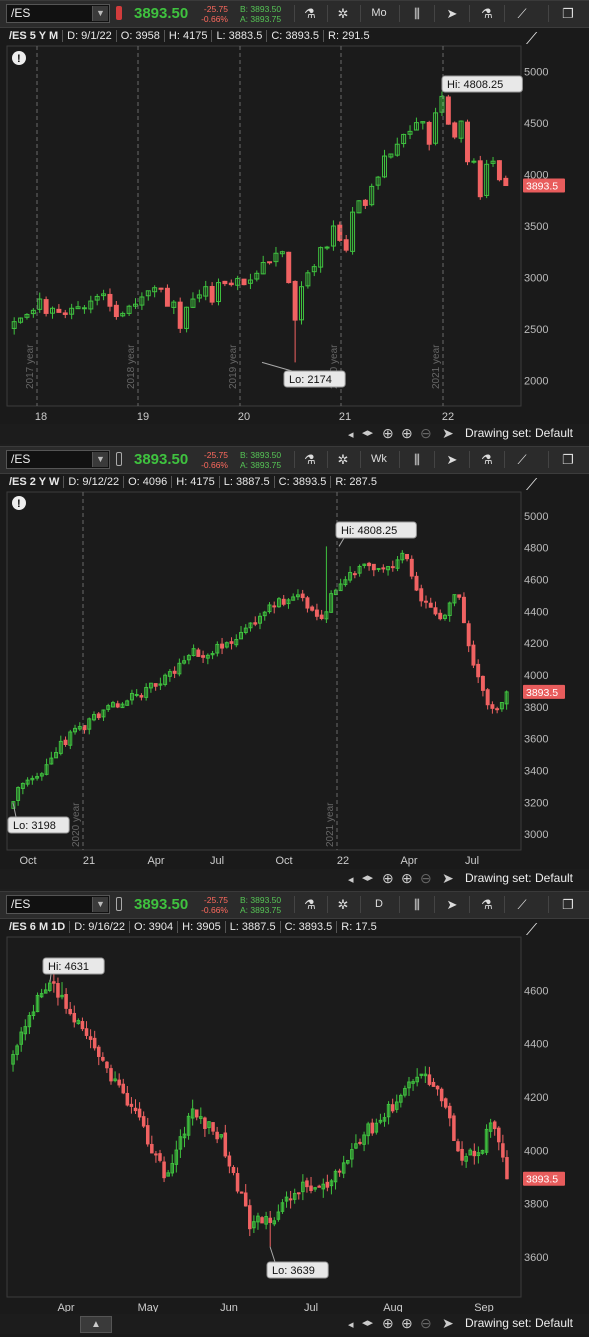 The image size is (589, 1337). Describe the element at coordinates (536, 581) in the screenshot. I see `y-tick-label: 4600` at that location.